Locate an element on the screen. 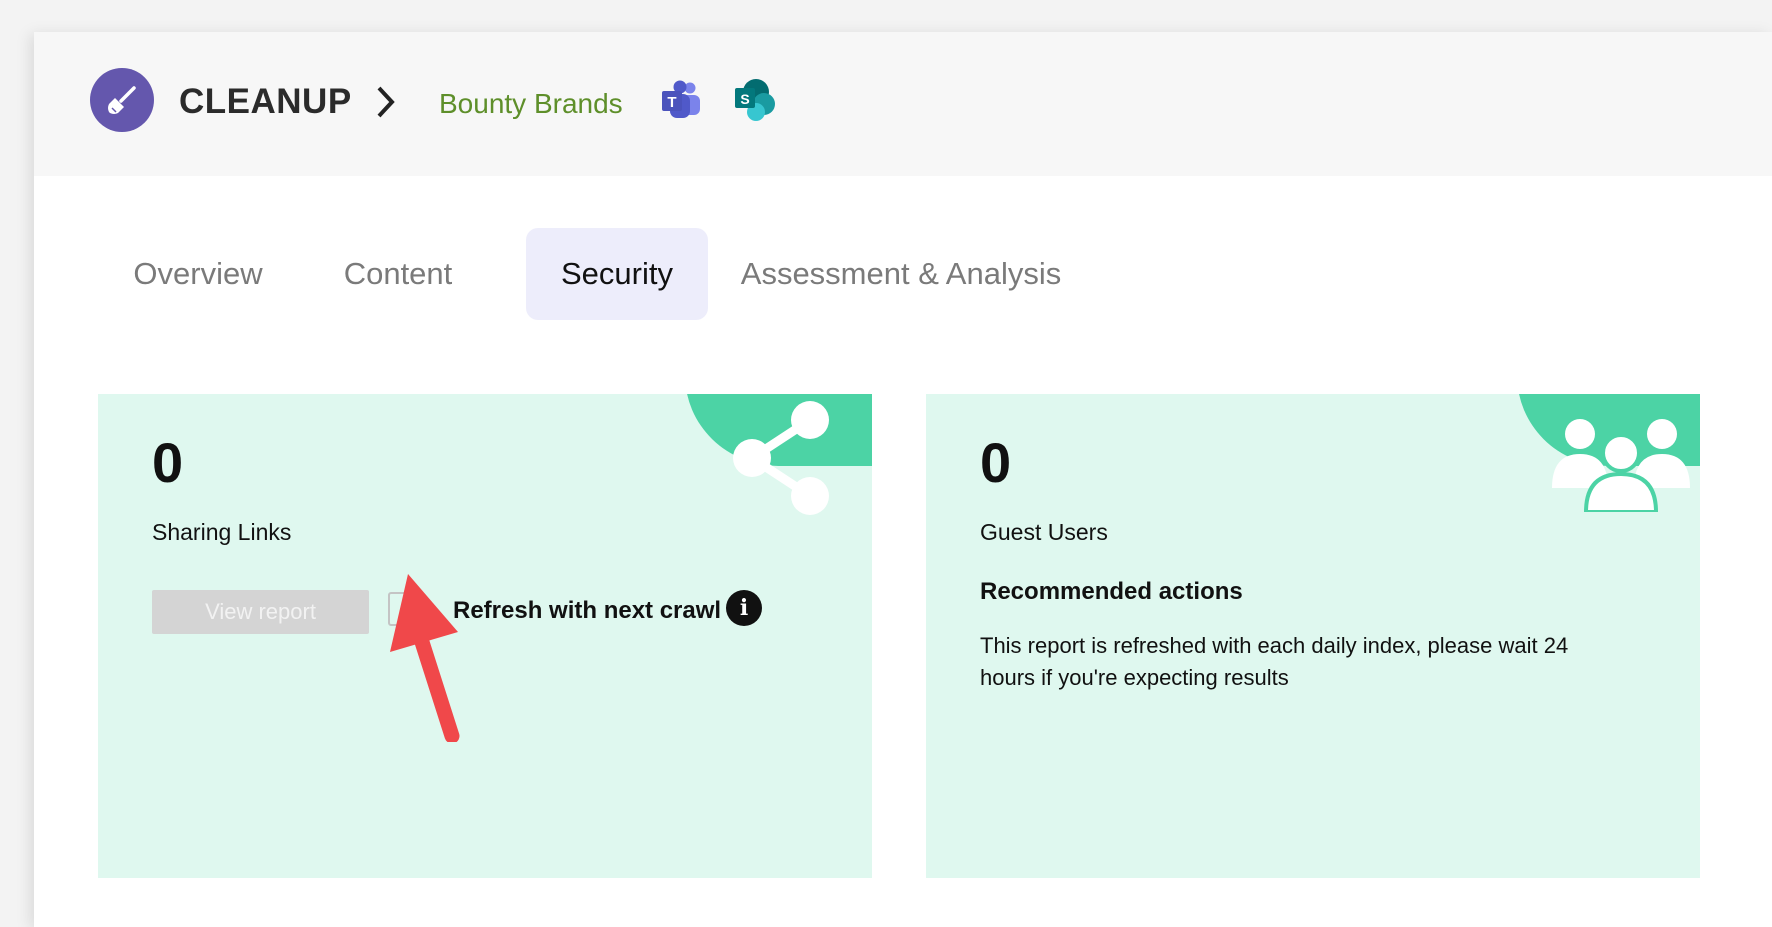  tab-security: Security is located at coordinates (617, 274).